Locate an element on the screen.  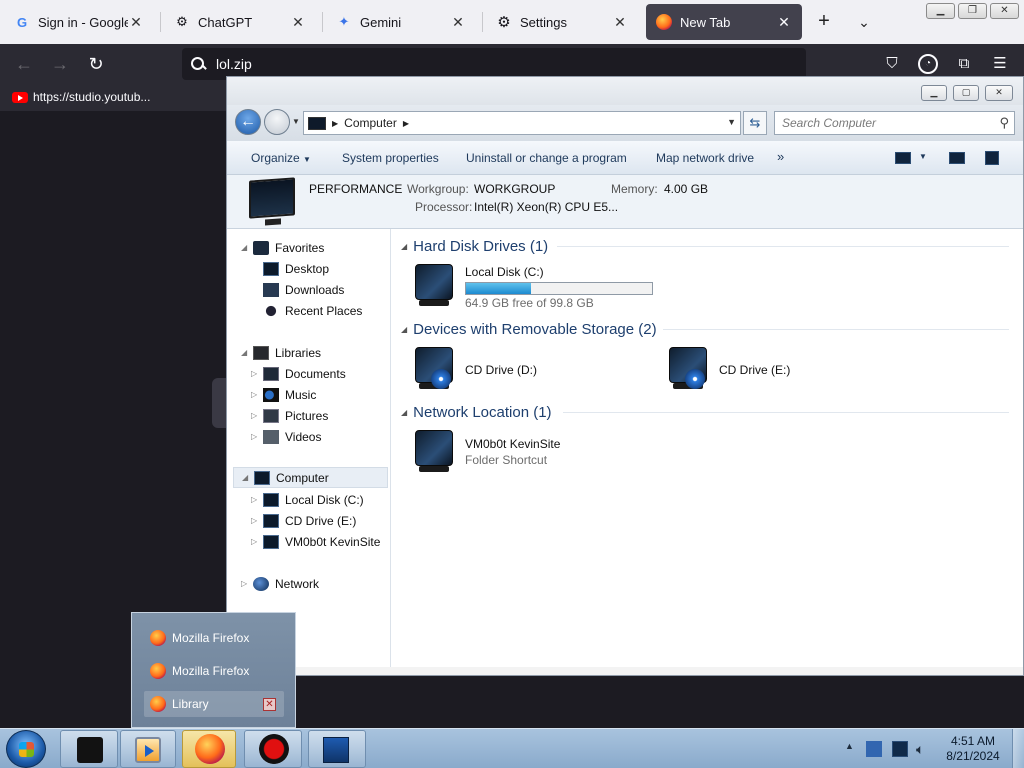
nav-desktop: Desktop is located at coordinates (296, 268).